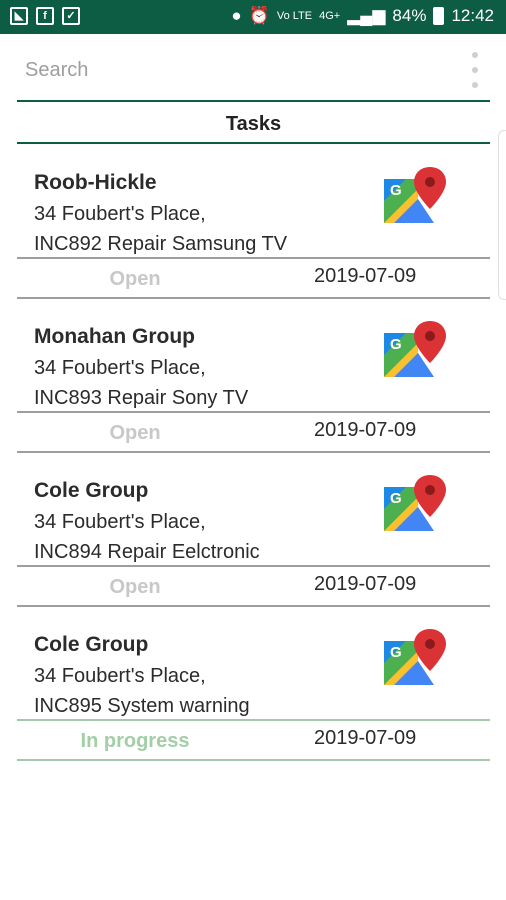 Image resolution: width=506 pixels, height=900 pixels. What do you see at coordinates (409, 15) in the screenshot?
I see `battery-percent: 84%` at bounding box center [409, 15].